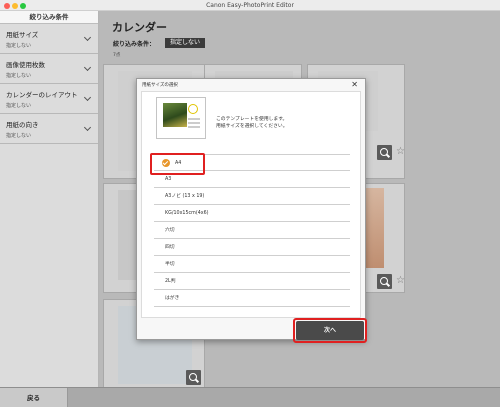 Image resolution: width=500 pixels, height=407 pixels. What do you see at coordinates (354, 85) in the screenshot?
I see `close-icon: ✕` at bounding box center [354, 85].